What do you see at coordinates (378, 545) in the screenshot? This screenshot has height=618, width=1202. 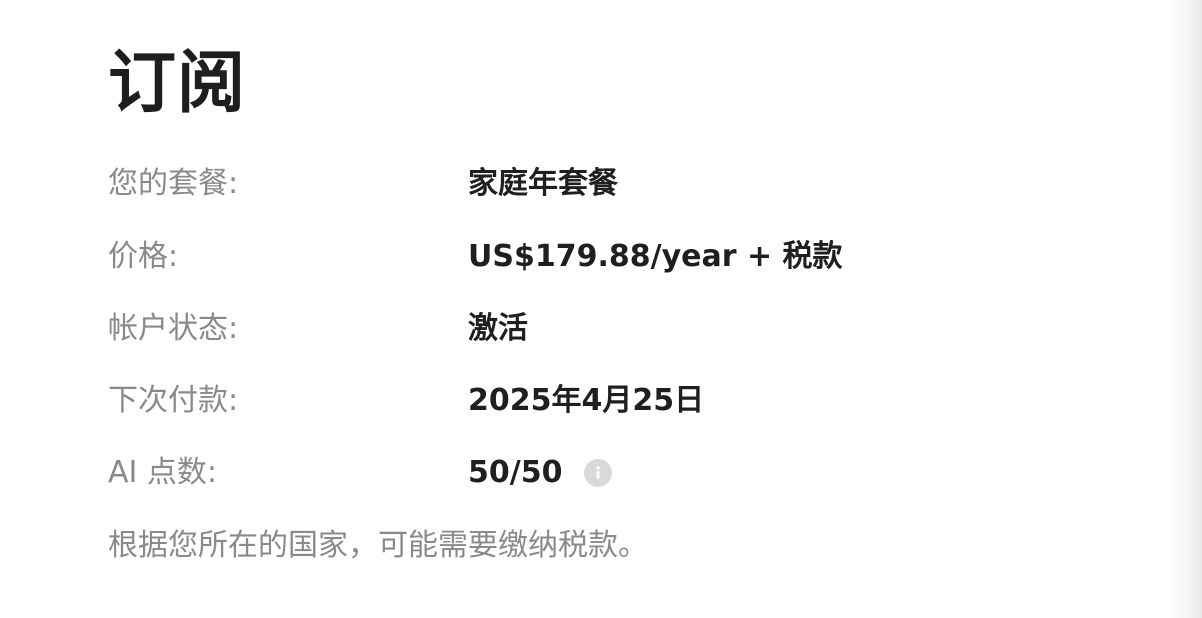 I see `tax-note: 根据您所在的国家，可能需要缴纳税款。` at bounding box center [378, 545].